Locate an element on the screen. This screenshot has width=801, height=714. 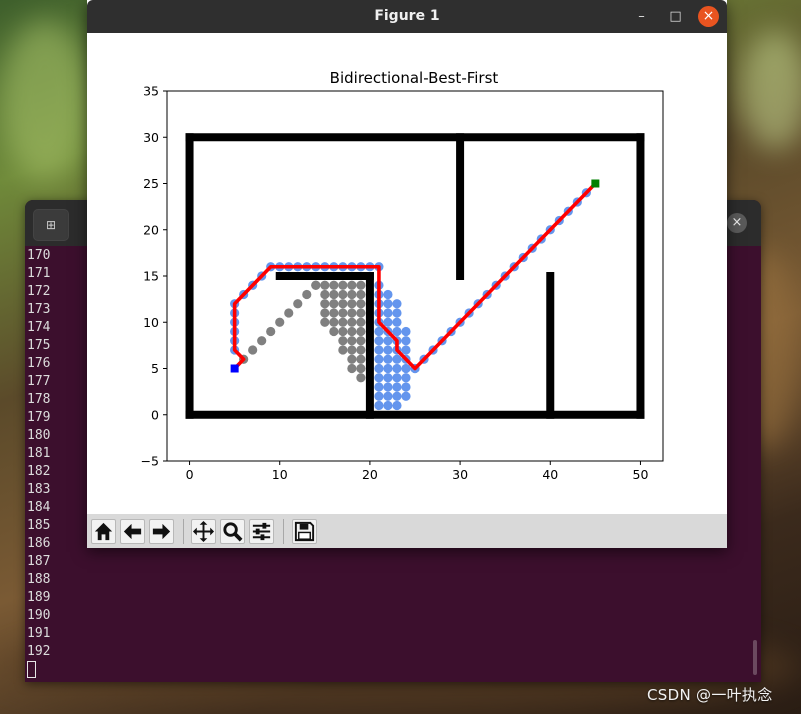
home-icon is located at coordinates (103, 531).